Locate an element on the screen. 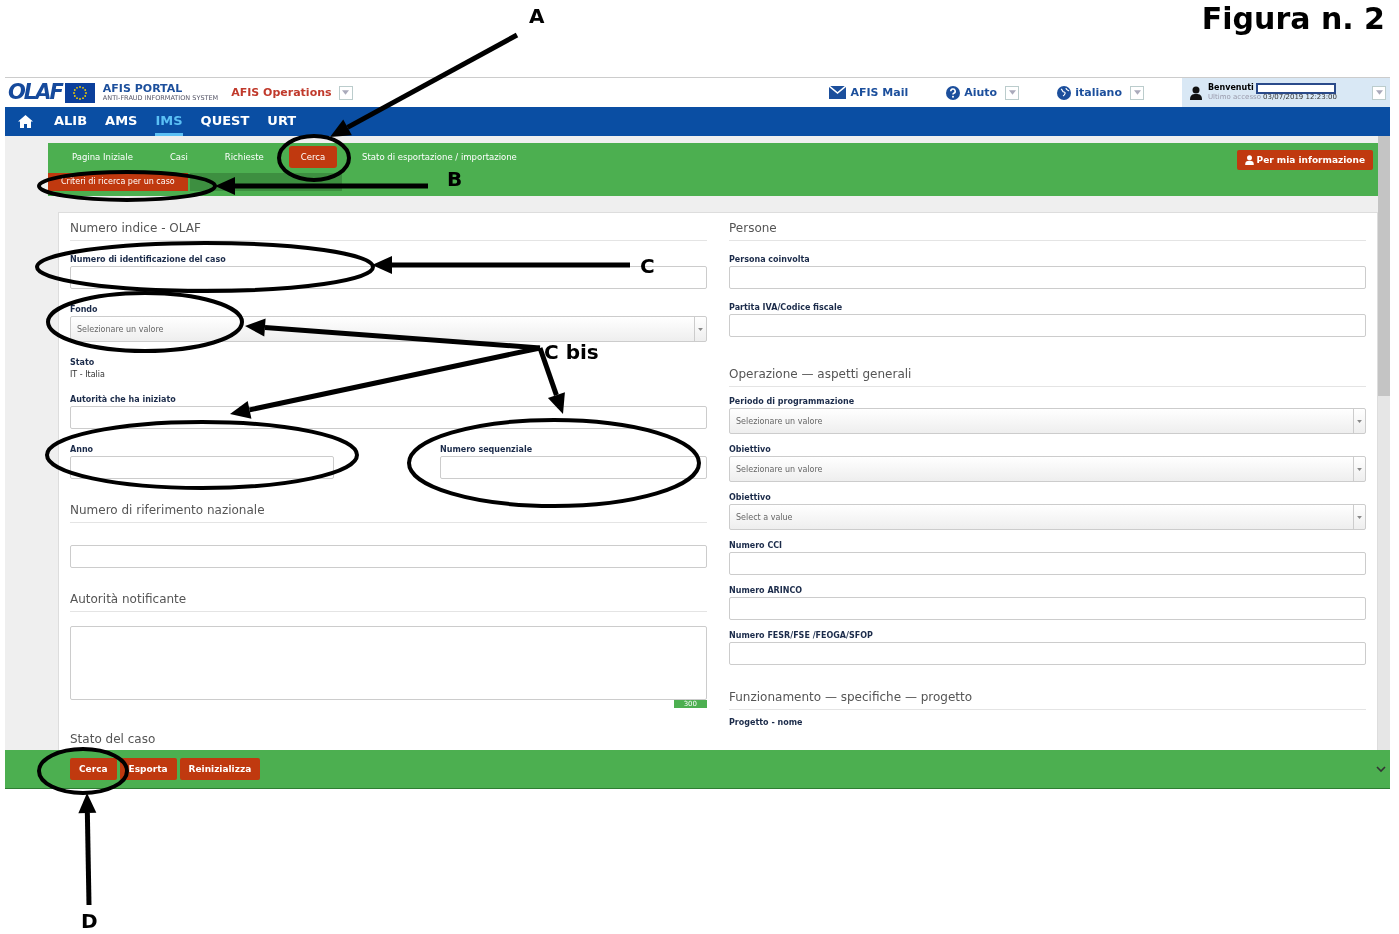 The width and height of the screenshot is (1399, 934). section-heading: Autorità notificante is located at coordinates (388, 598).